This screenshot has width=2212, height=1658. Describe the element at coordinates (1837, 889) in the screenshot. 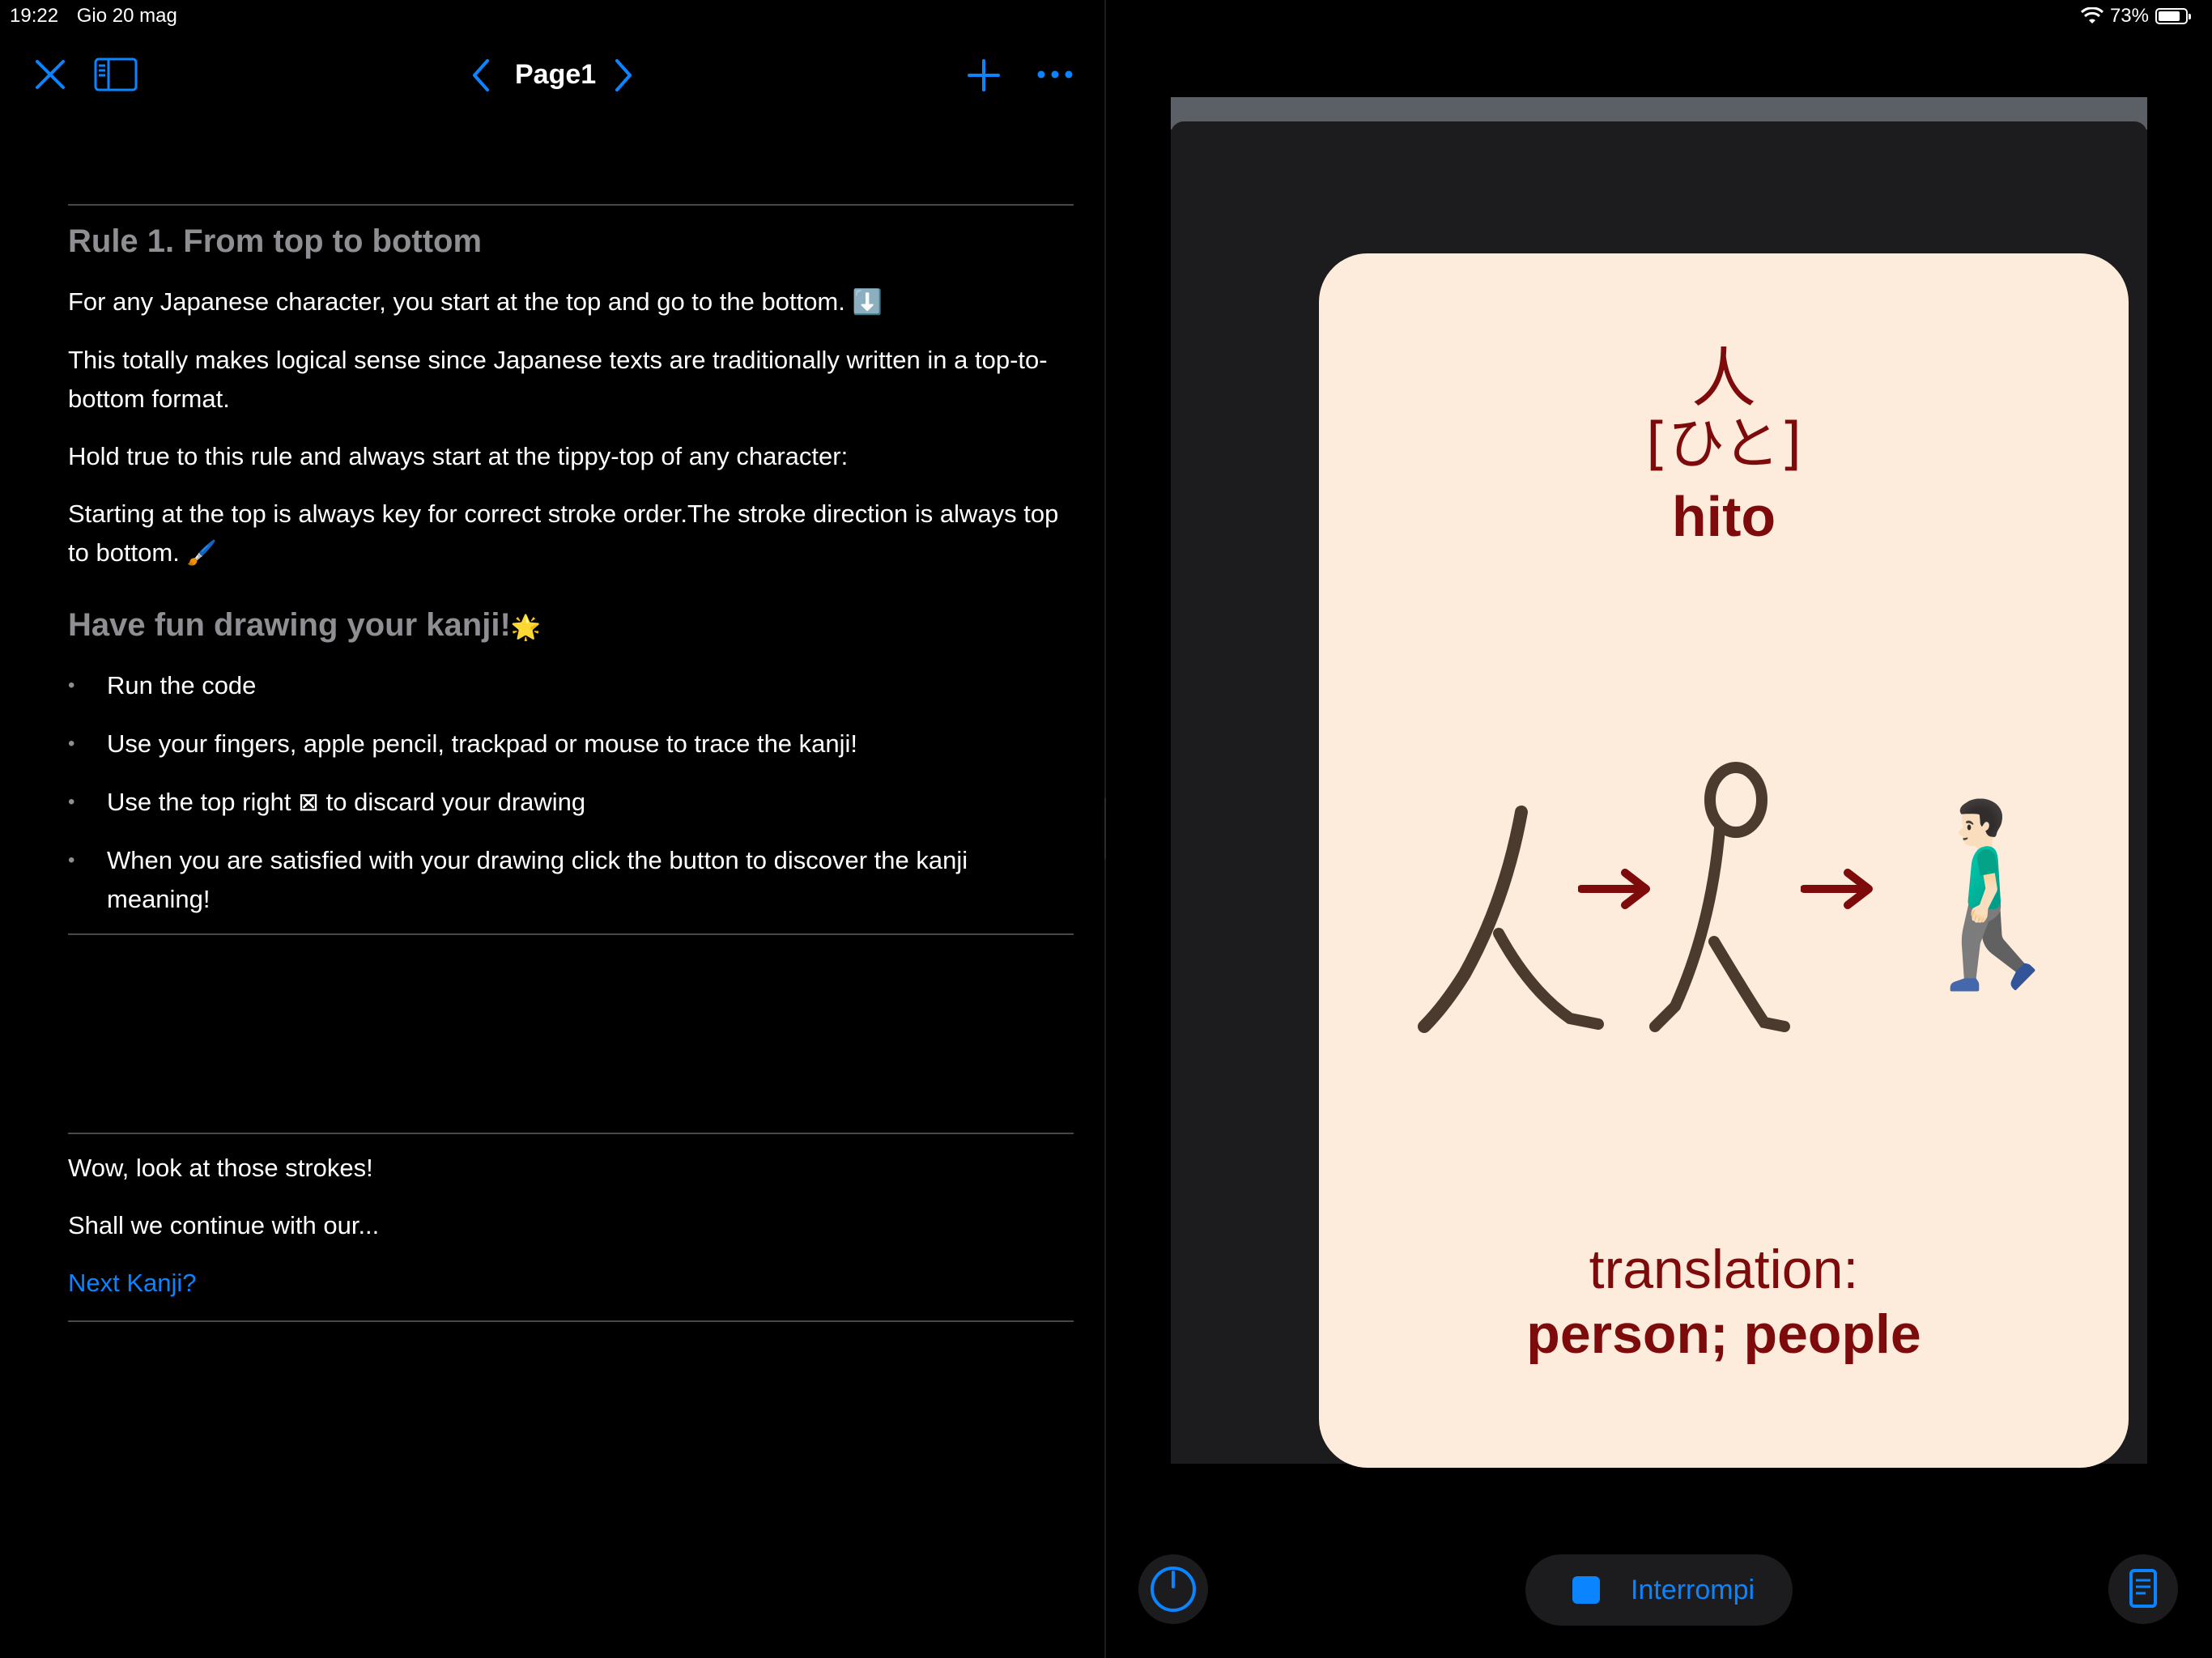

I see `arrow-right-icon` at that location.